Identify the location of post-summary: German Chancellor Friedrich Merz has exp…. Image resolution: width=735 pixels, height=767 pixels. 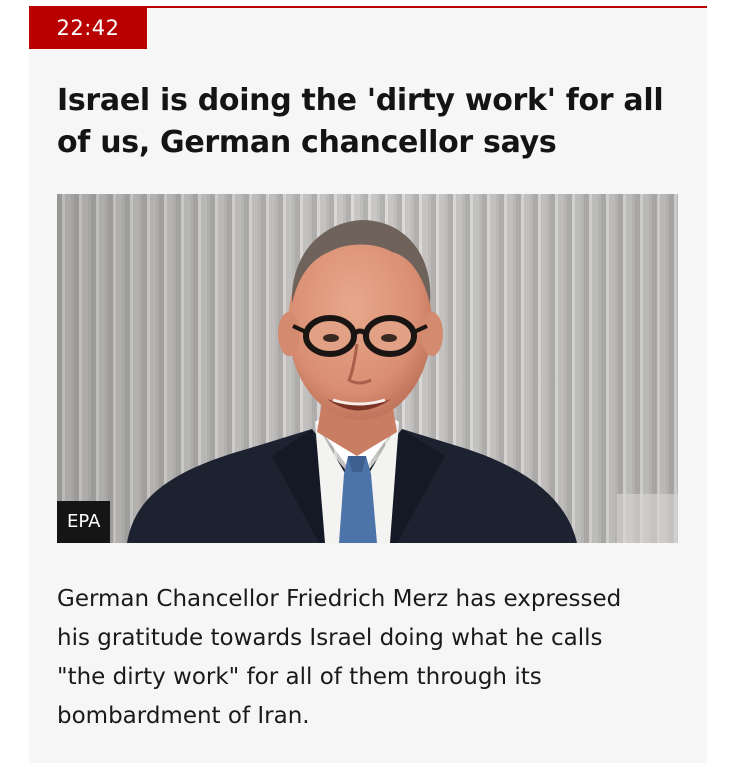
(339, 657).